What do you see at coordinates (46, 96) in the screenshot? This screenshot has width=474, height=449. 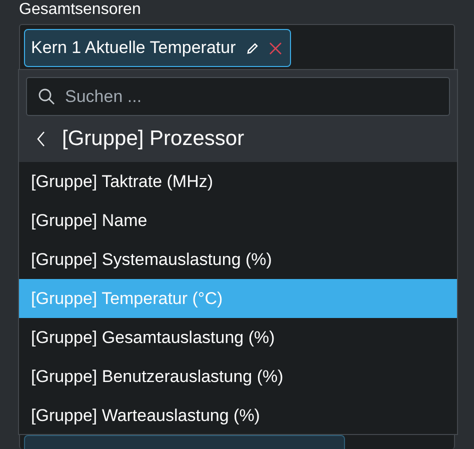 I see `search-icon` at bounding box center [46, 96].